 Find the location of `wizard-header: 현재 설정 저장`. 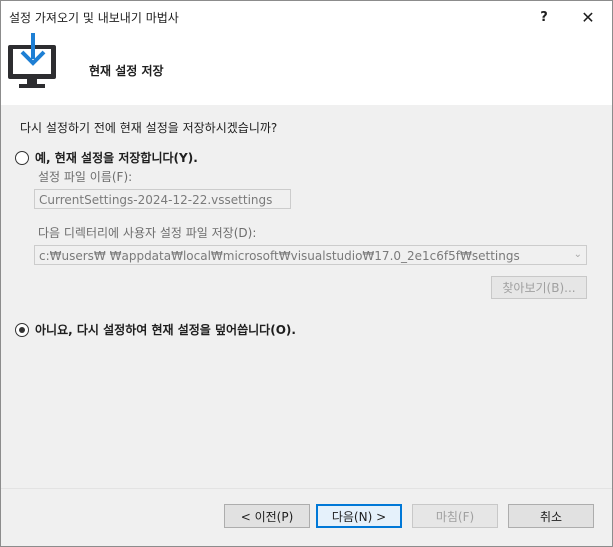

wizard-header: 현재 설정 저장 is located at coordinates (306, 69).